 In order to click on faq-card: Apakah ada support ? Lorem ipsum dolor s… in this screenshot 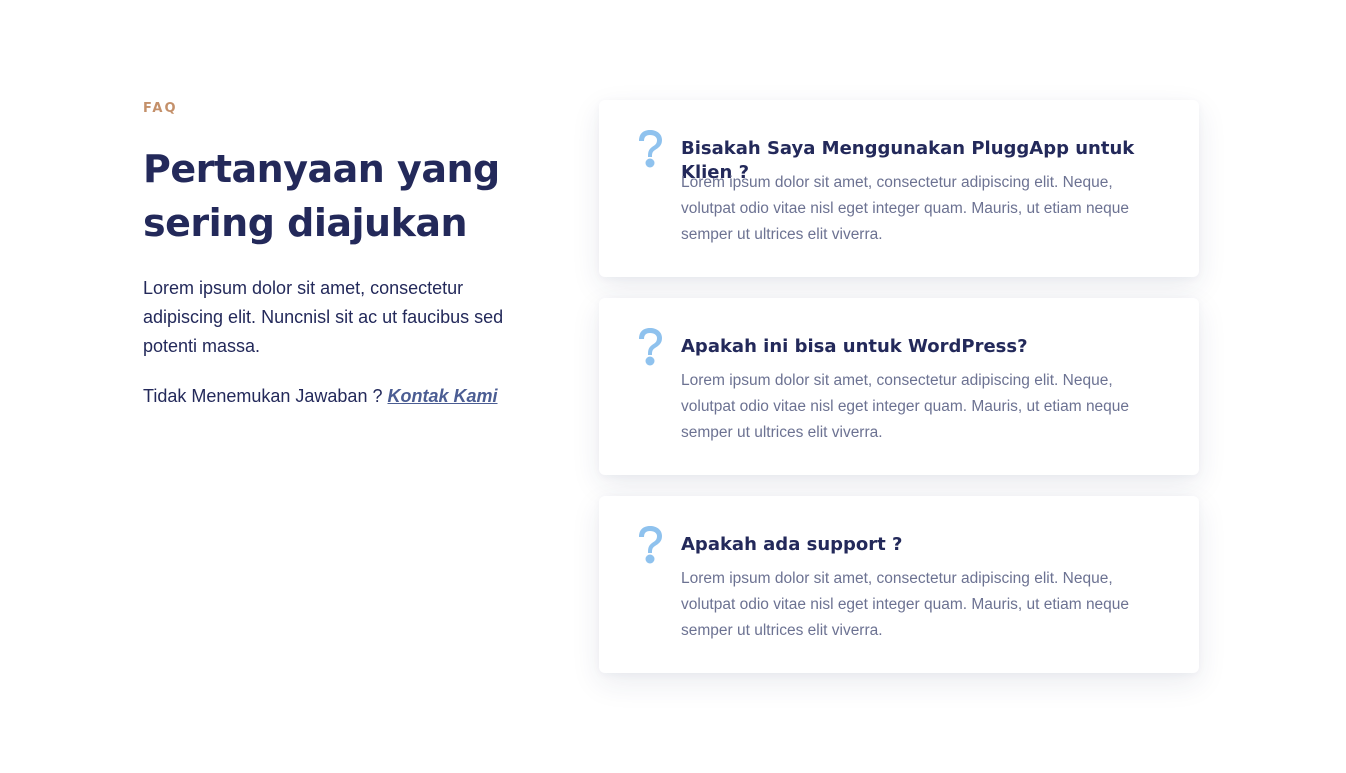, I will do `click(899, 584)`.